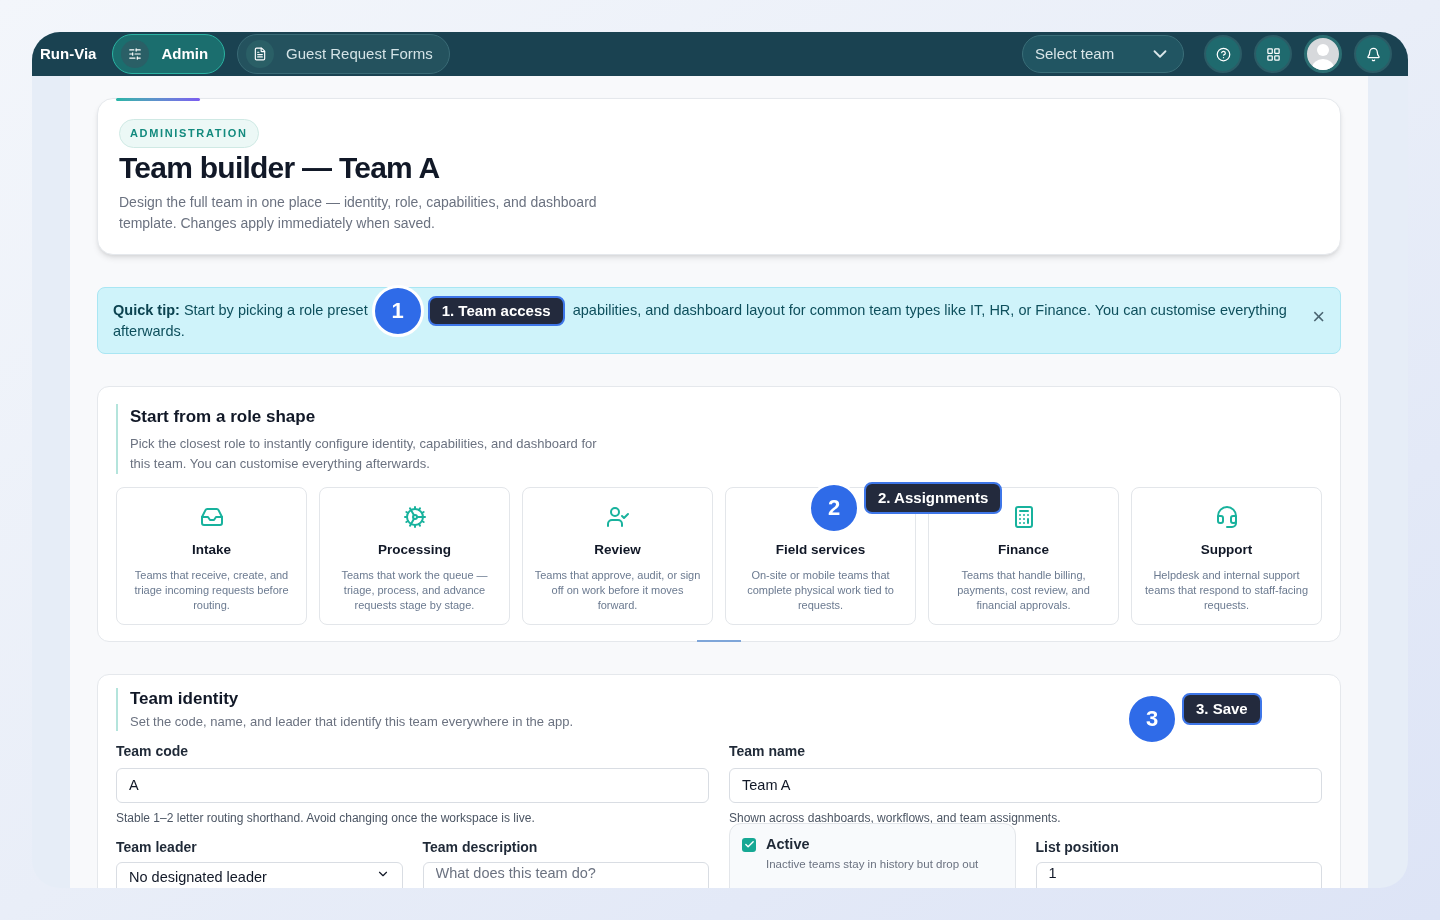 The image size is (1440, 920). I want to click on text-field: What does this team do?, so click(565, 874).